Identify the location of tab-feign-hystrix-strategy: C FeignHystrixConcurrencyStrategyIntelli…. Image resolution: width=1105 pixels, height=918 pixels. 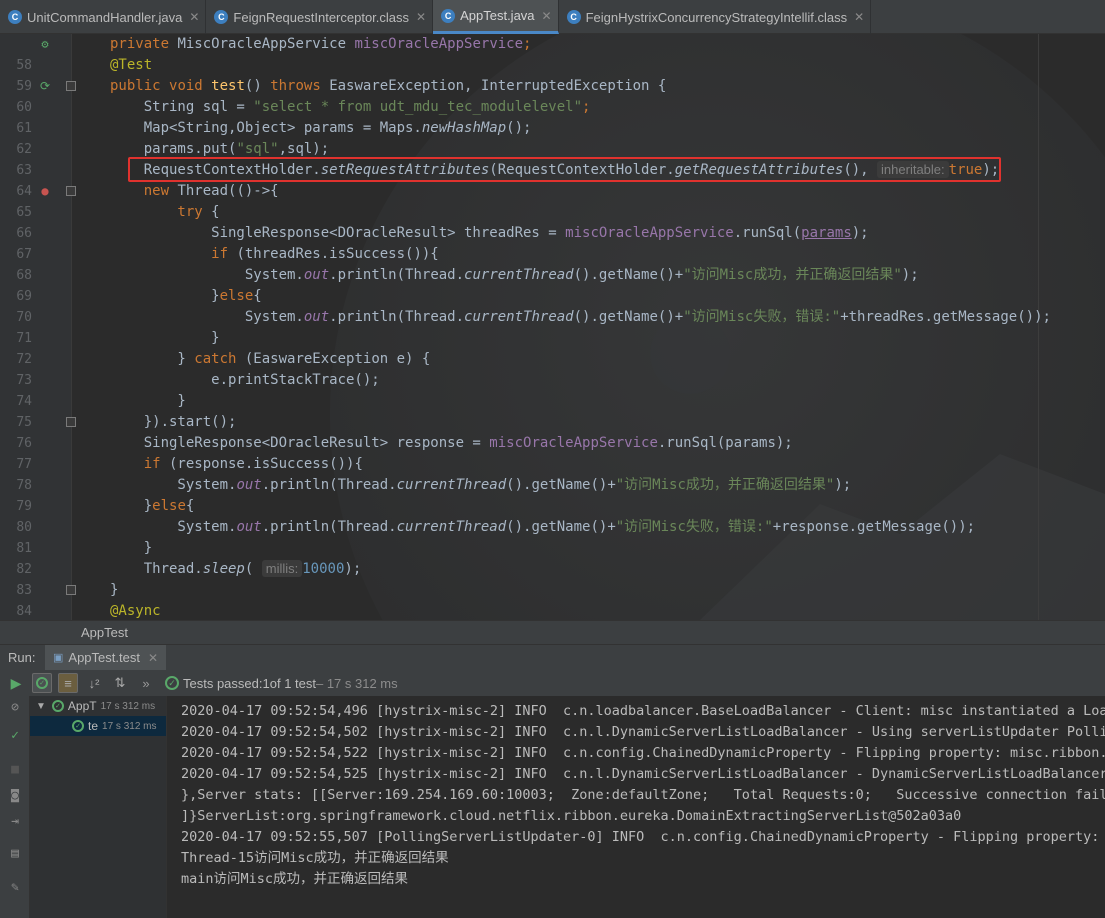
(715, 17).